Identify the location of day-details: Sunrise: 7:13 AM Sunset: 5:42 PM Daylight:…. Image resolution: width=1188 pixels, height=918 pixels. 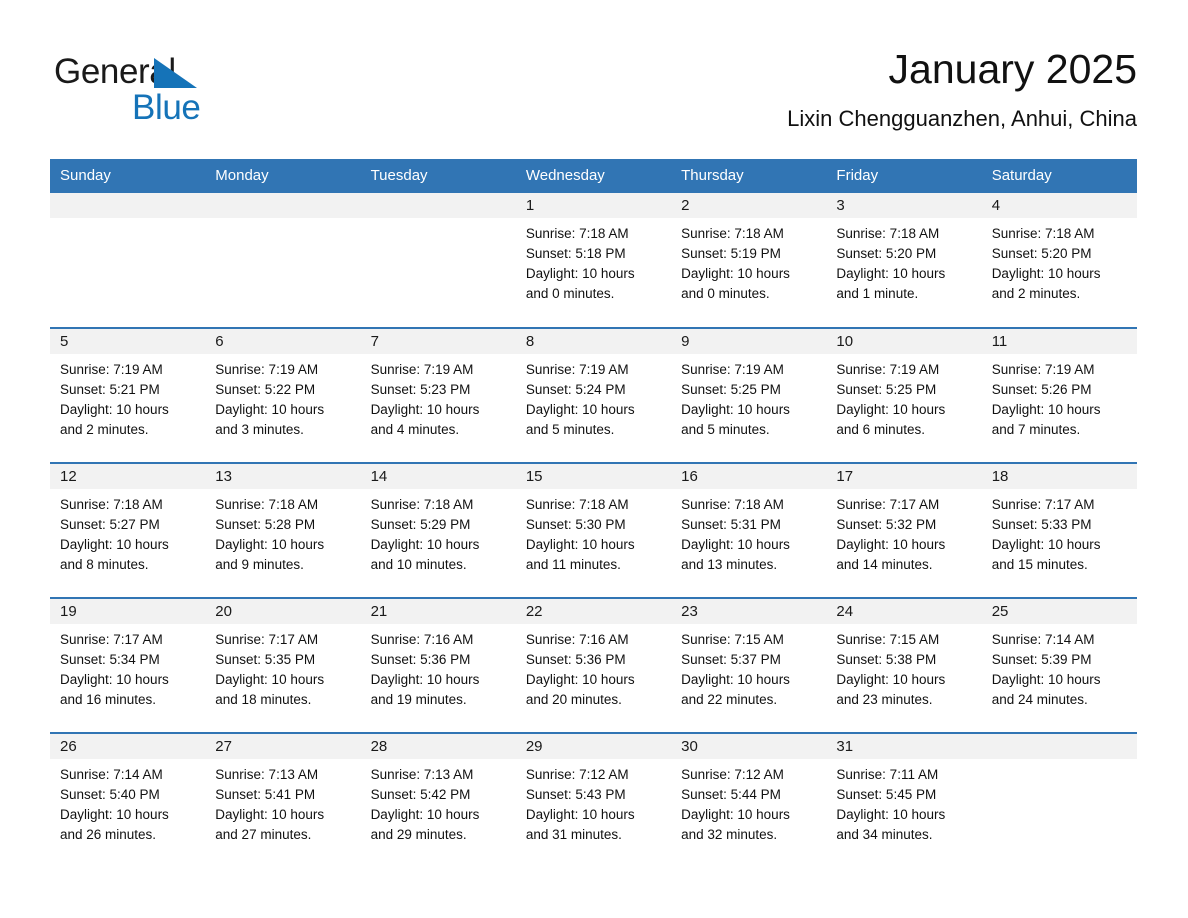
(438, 802).